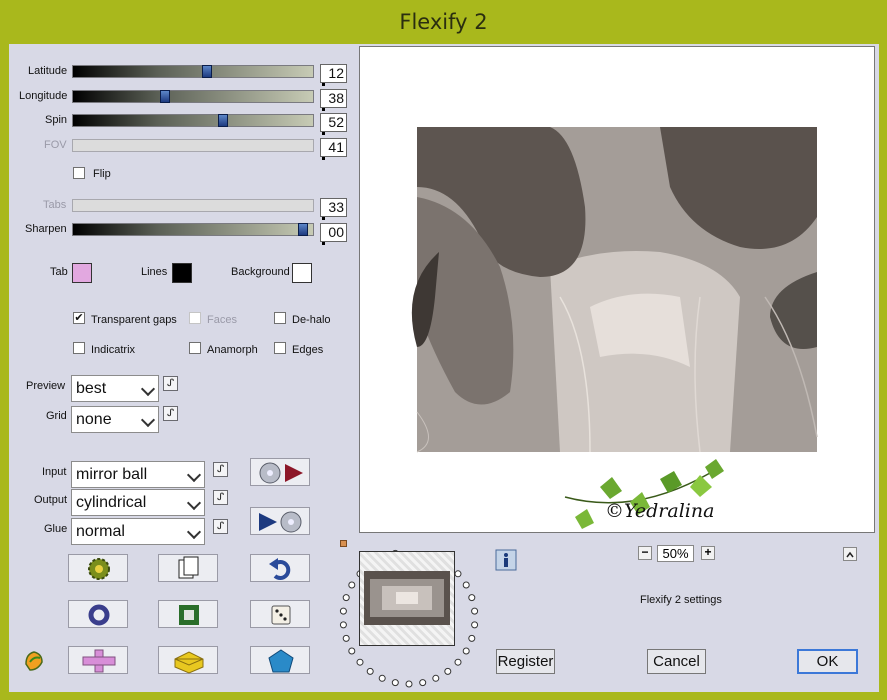  Describe the element at coordinates (675, 553) in the screenshot. I see `zoom-level-field: 50%` at that location.